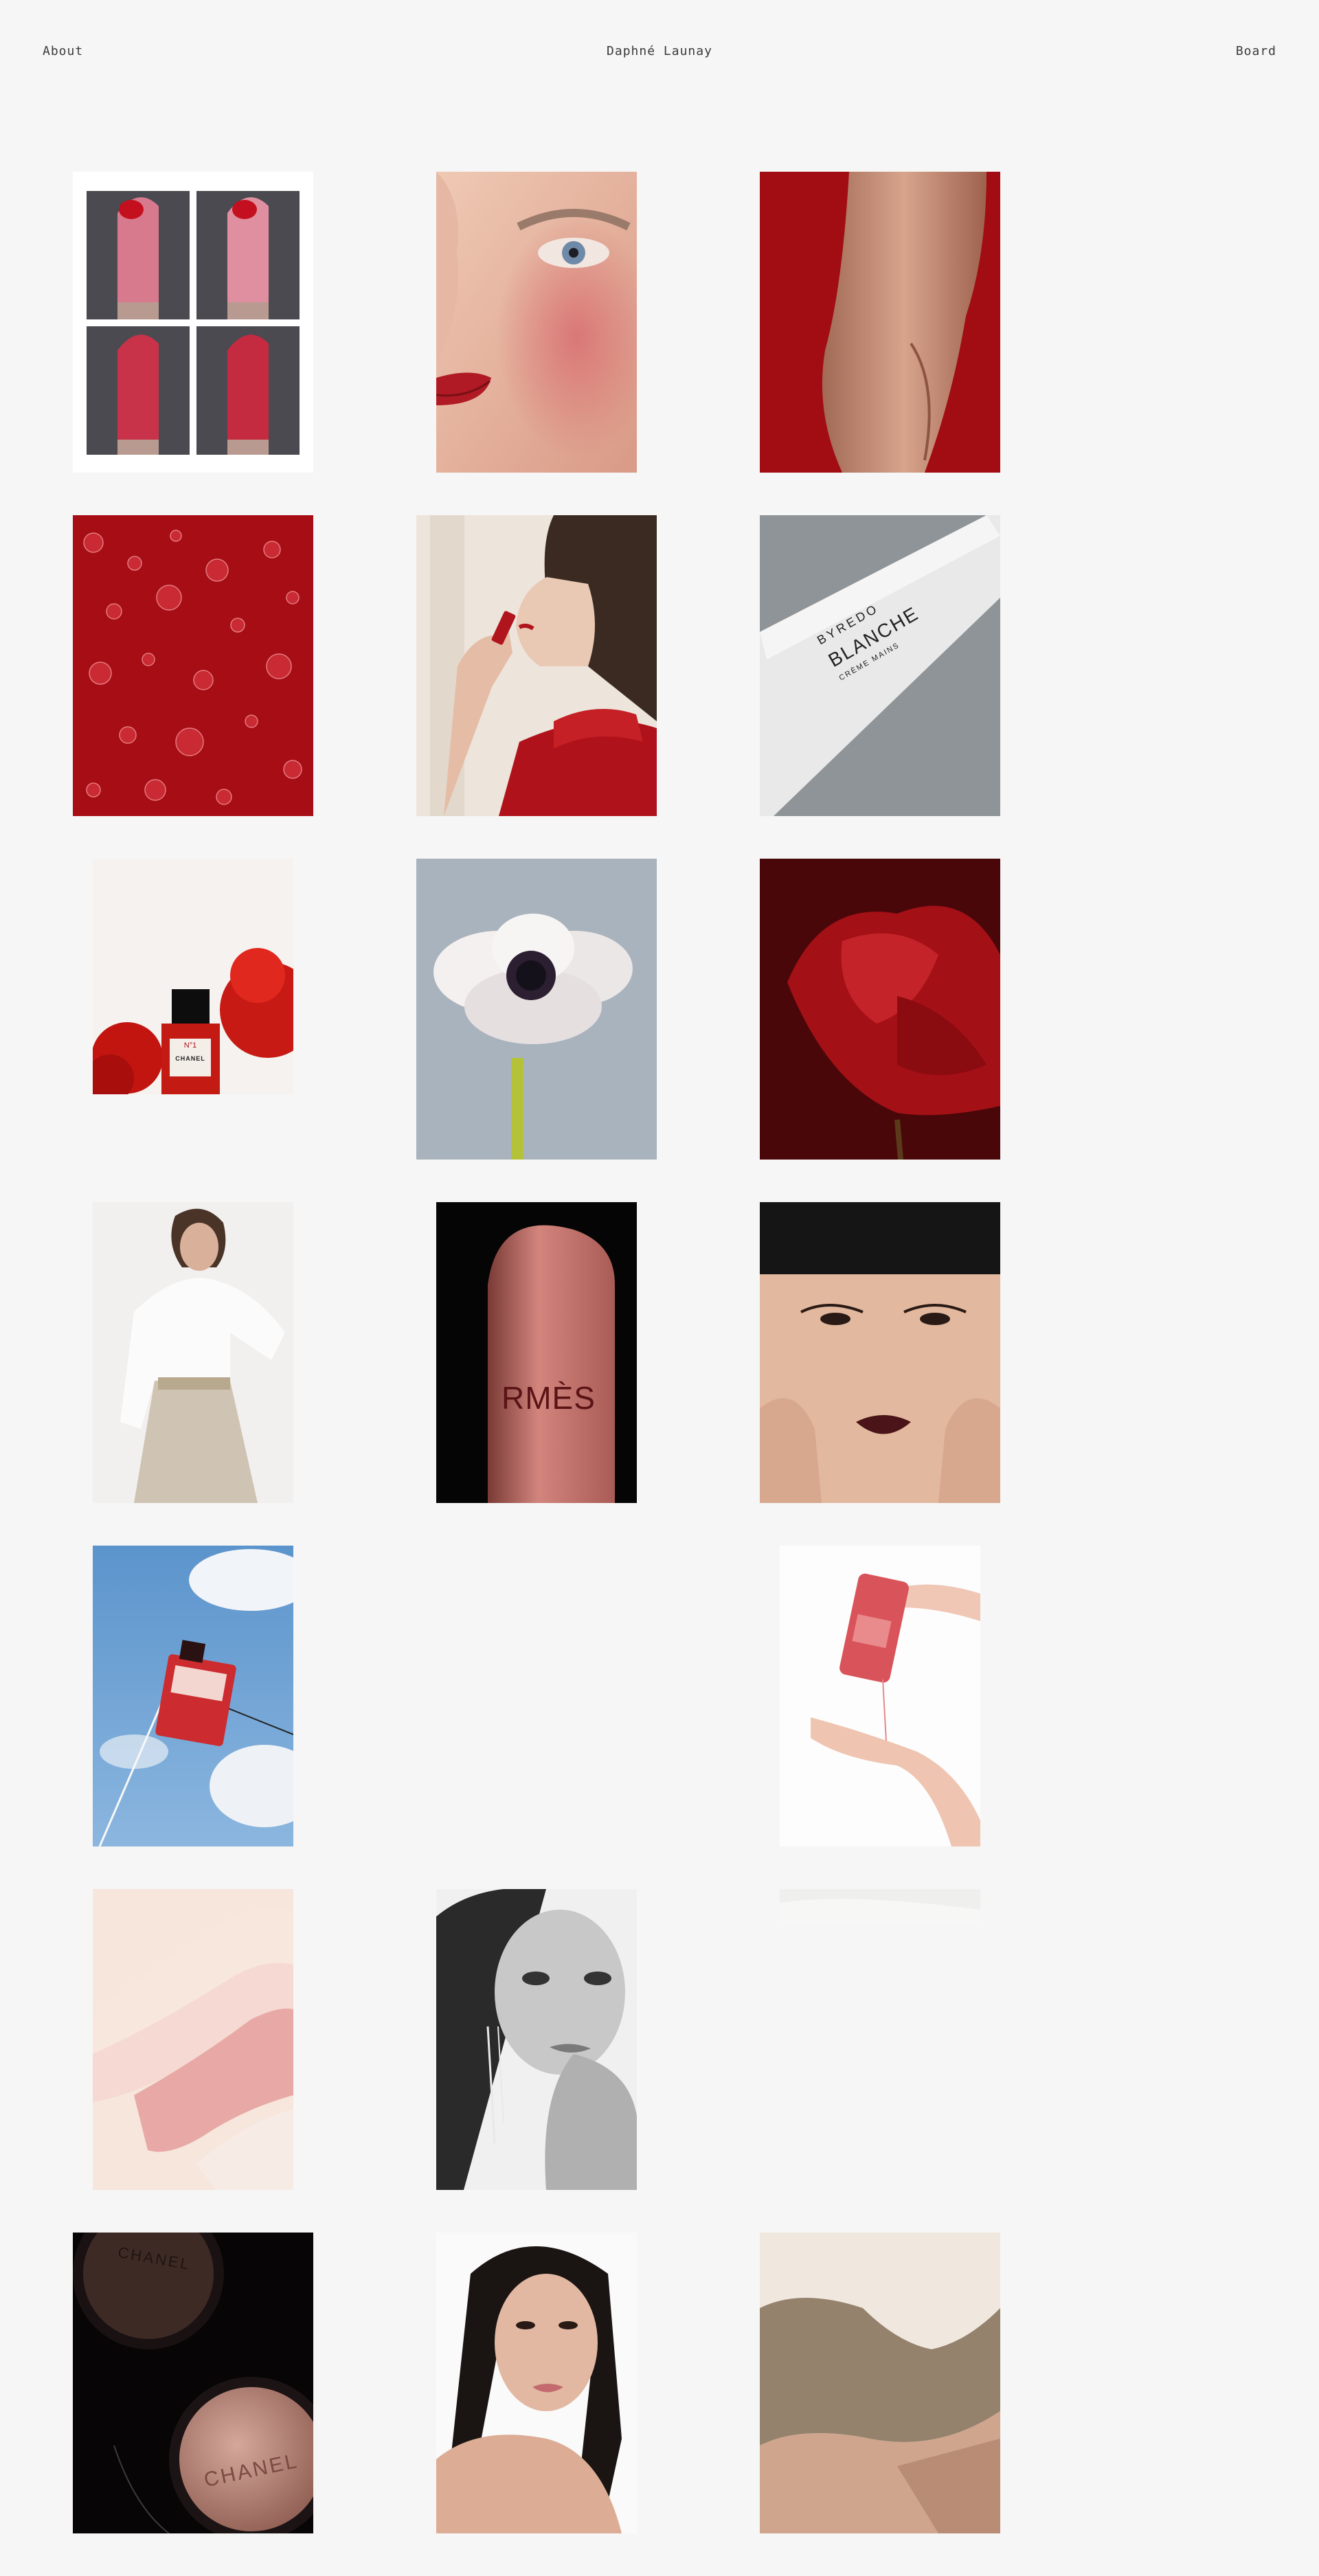  I want to click on byredo-cream-graphic, so click(880, 665).